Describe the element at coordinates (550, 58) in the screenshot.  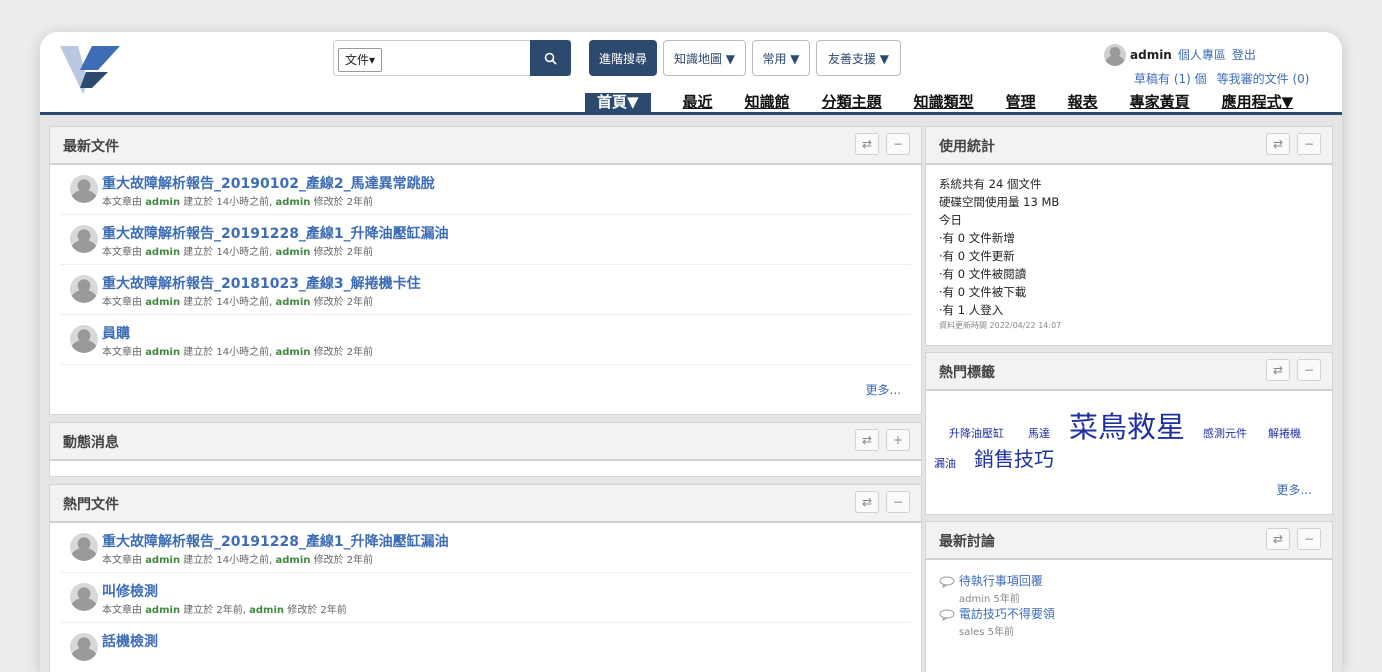
I see `search-button` at that location.